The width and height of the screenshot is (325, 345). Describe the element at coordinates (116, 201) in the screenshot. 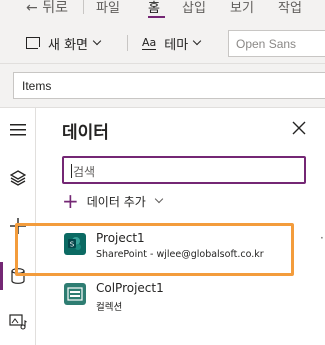

I see `add-data-label: 데이터 추가` at that location.